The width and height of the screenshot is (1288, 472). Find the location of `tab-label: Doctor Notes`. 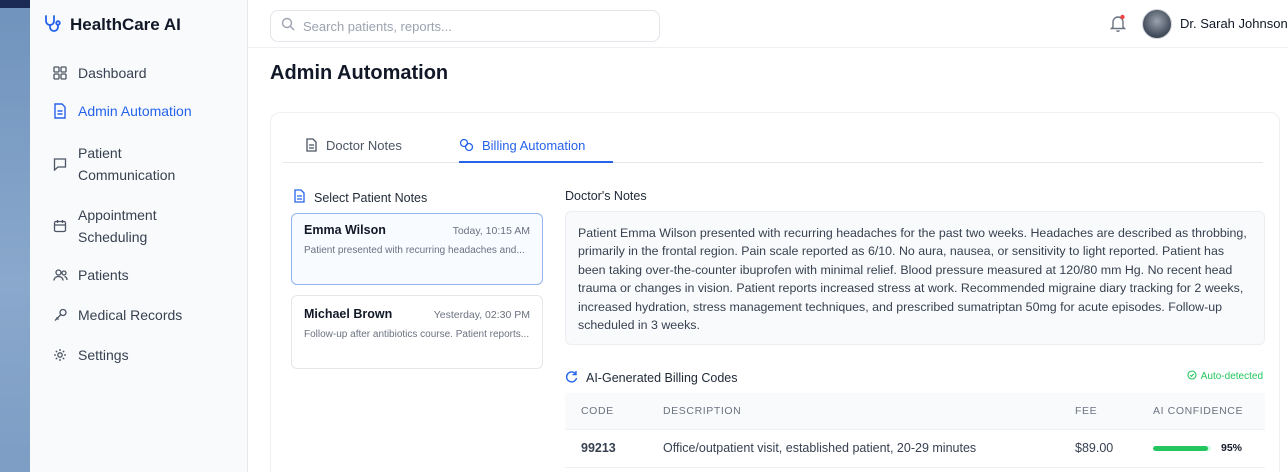

tab-label: Doctor Notes is located at coordinates (364, 145).